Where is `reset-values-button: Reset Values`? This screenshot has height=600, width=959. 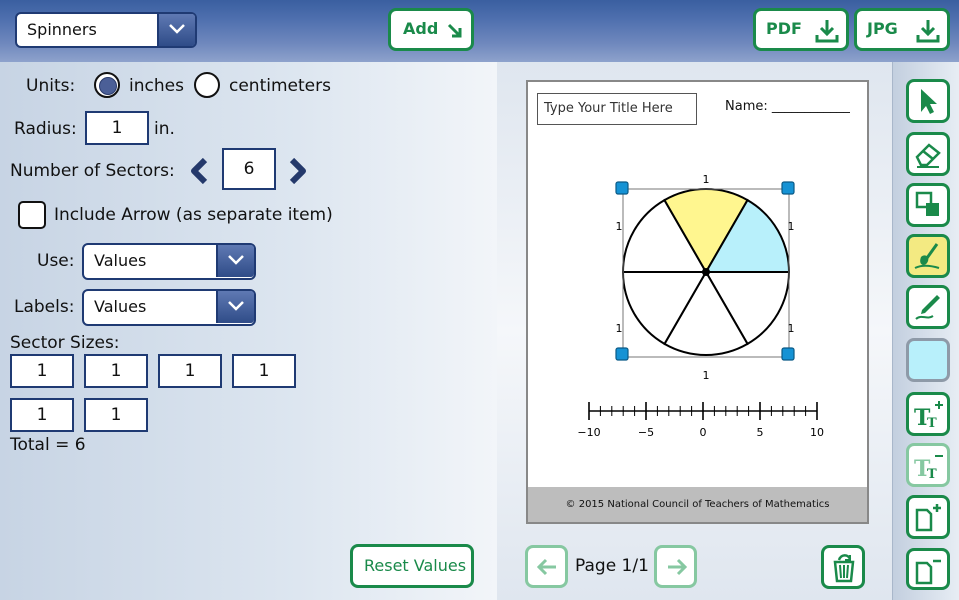
reset-values-button: Reset Values is located at coordinates (412, 566).